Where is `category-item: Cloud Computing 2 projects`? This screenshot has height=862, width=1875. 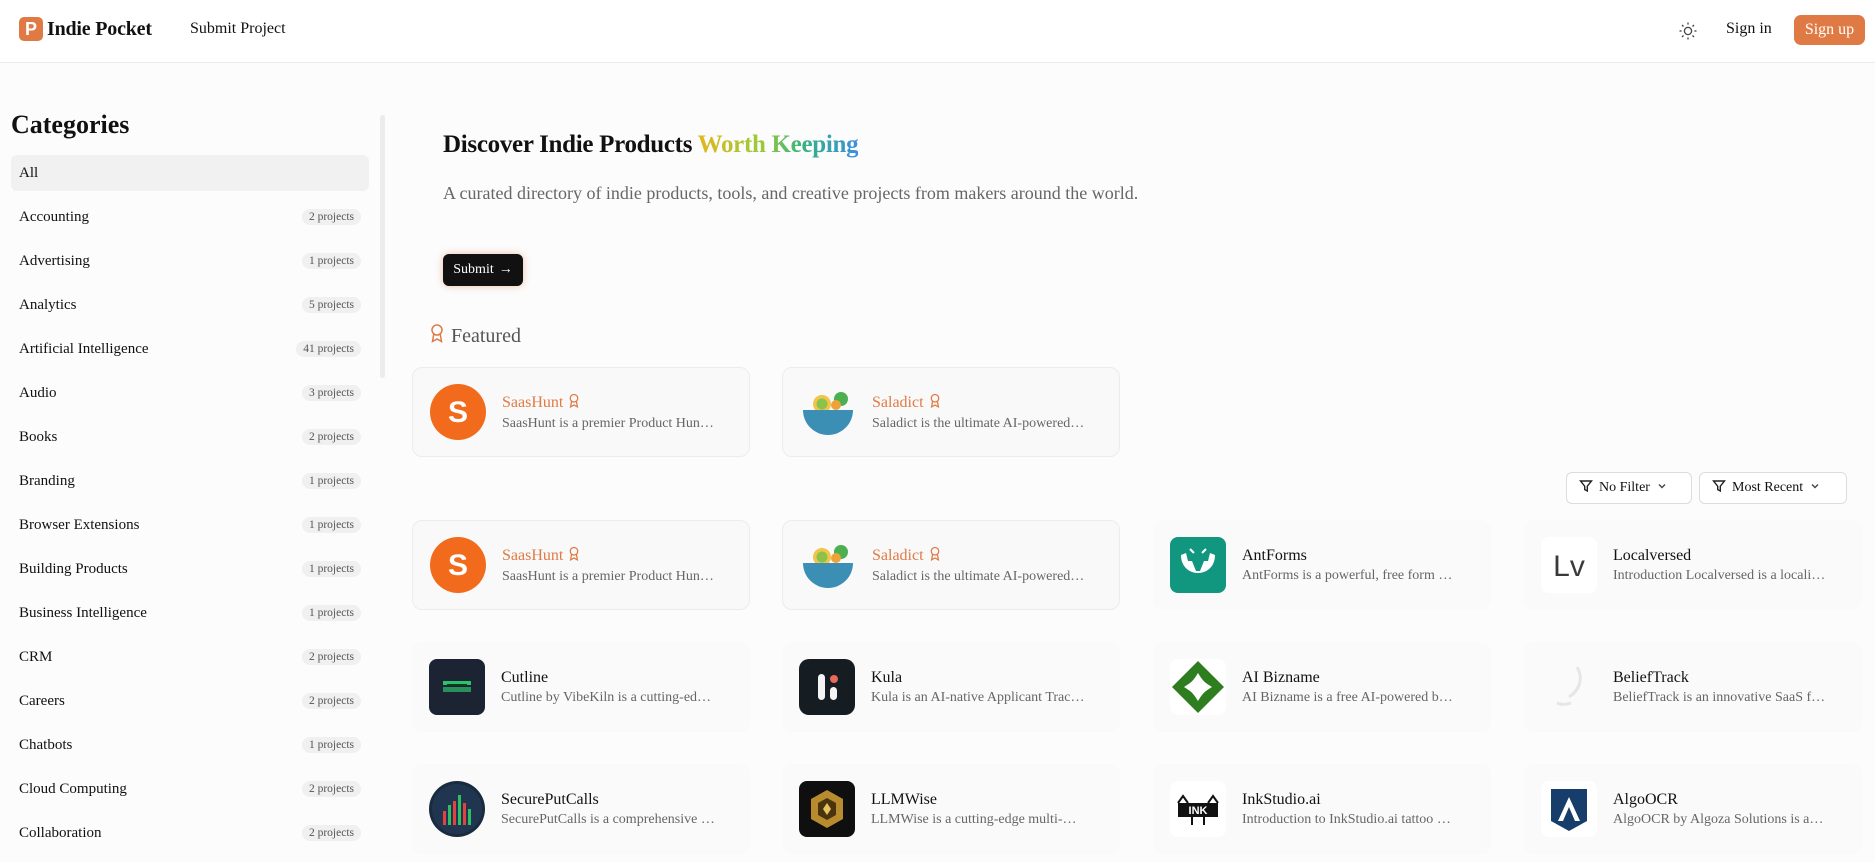 category-item: Cloud Computing 2 projects is located at coordinates (190, 789).